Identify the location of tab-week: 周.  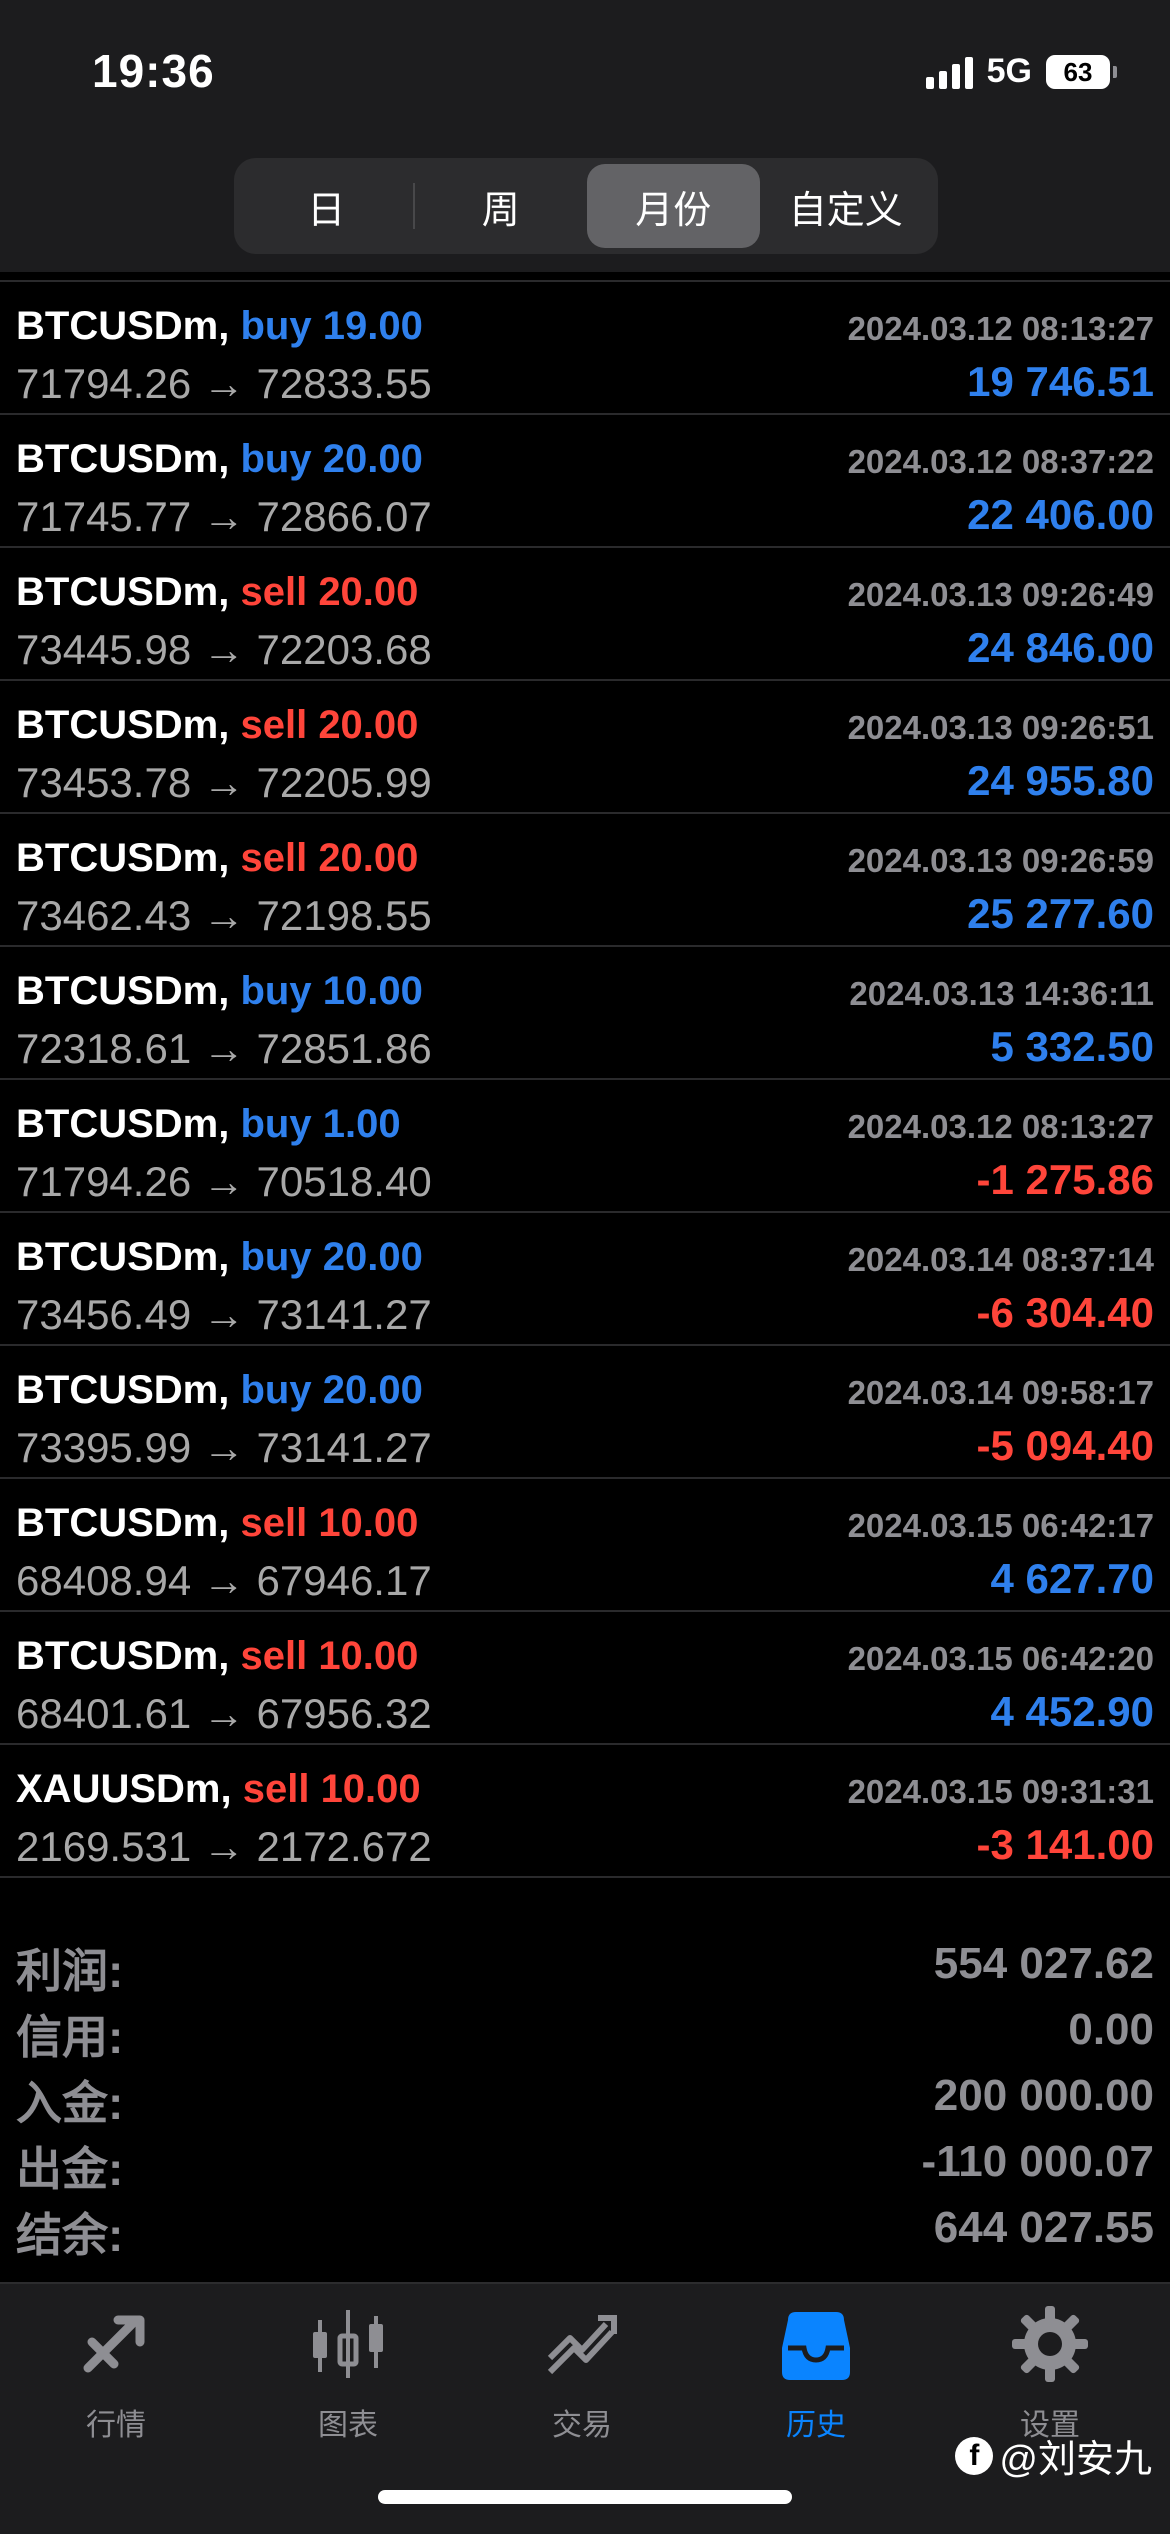
(501, 206).